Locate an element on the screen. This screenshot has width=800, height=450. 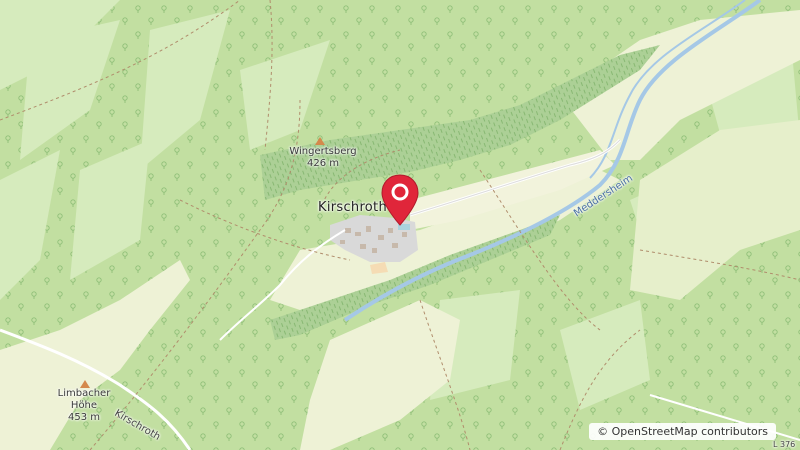
road-ref-label: L 376 is located at coordinates (784, 444).